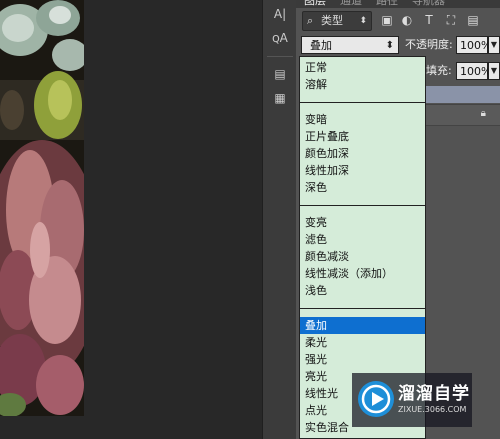 This screenshot has width=500, height=439. I want to click on character-icon: A|, so click(280, 14).